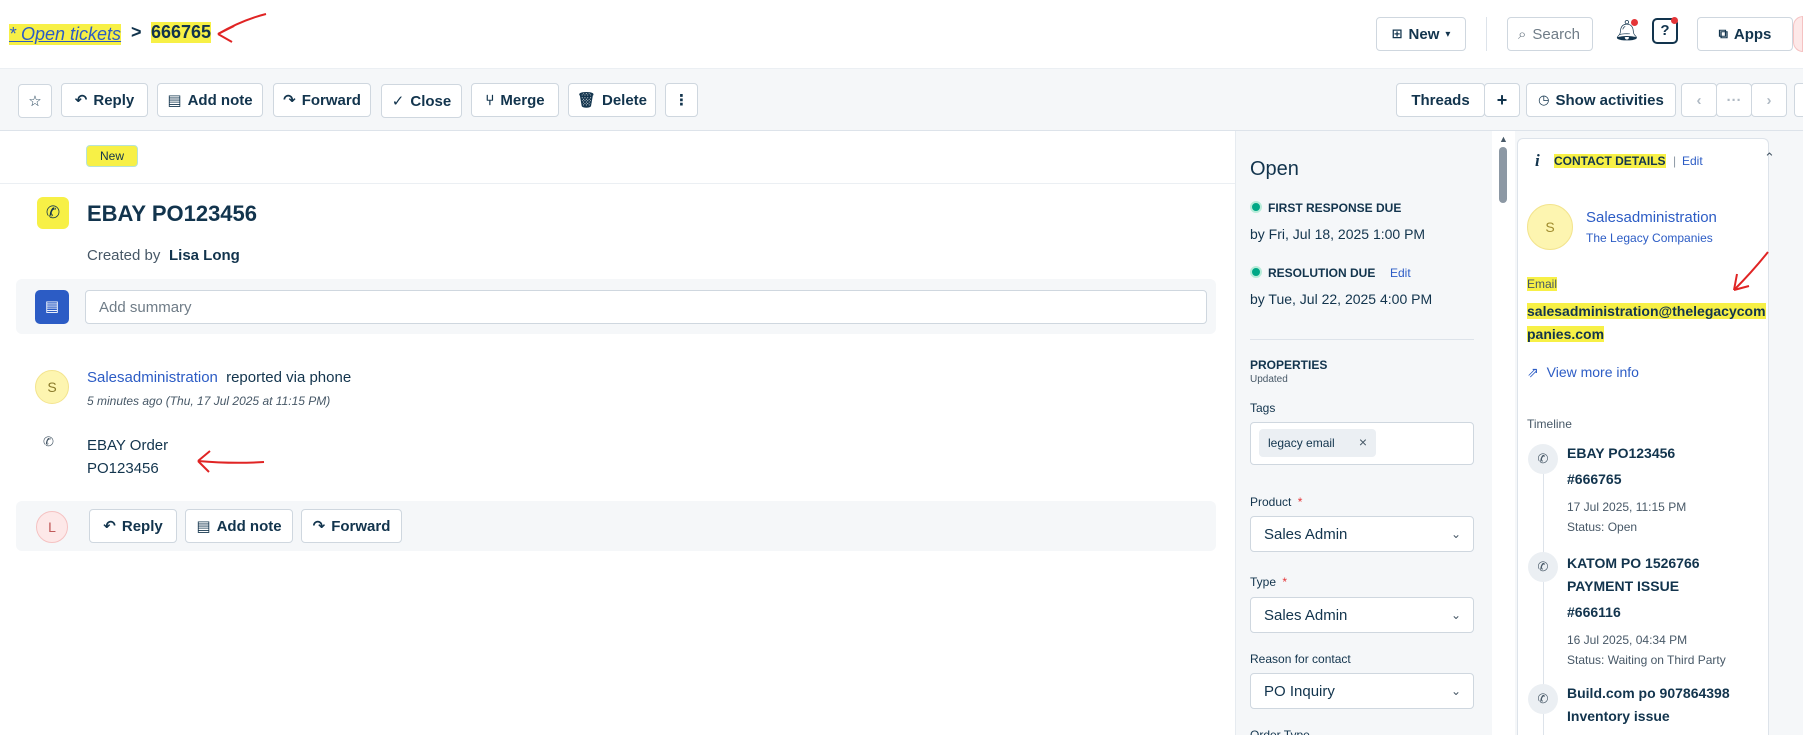 Image resolution: width=1803 pixels, height=735 pixels. I want to click on merge-button: ⑂ Merge, so click(515, 100).